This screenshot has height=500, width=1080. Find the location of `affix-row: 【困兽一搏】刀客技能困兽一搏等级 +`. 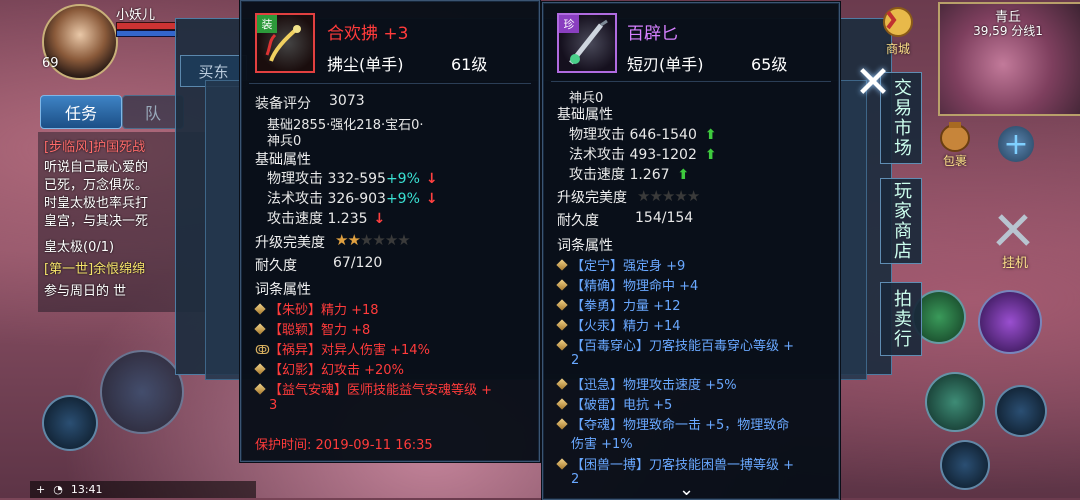

affix-row: 【困兽一搏】刀客技能困兽一搏等级 + is located at coordinates (675, 463).